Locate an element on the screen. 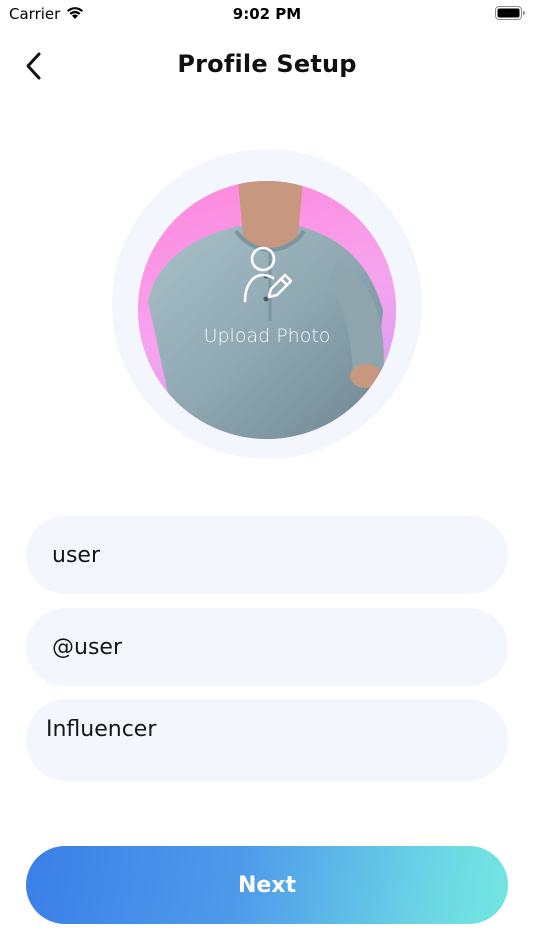 The width and height of the screenshot is (534, 950). avatar-upload: Upload Photo is located at coordinates (267, 310).